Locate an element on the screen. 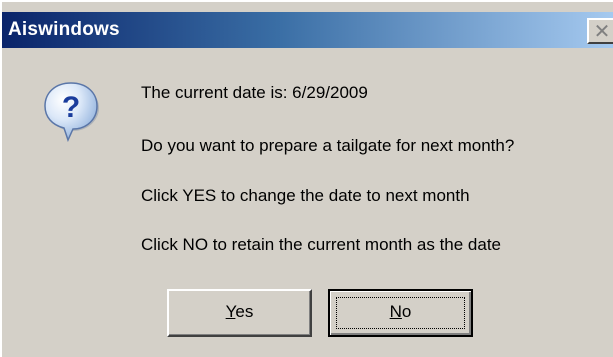 The width and height of the screenshot is (613, 357). no-button: No is located at coordinates (400, 313).